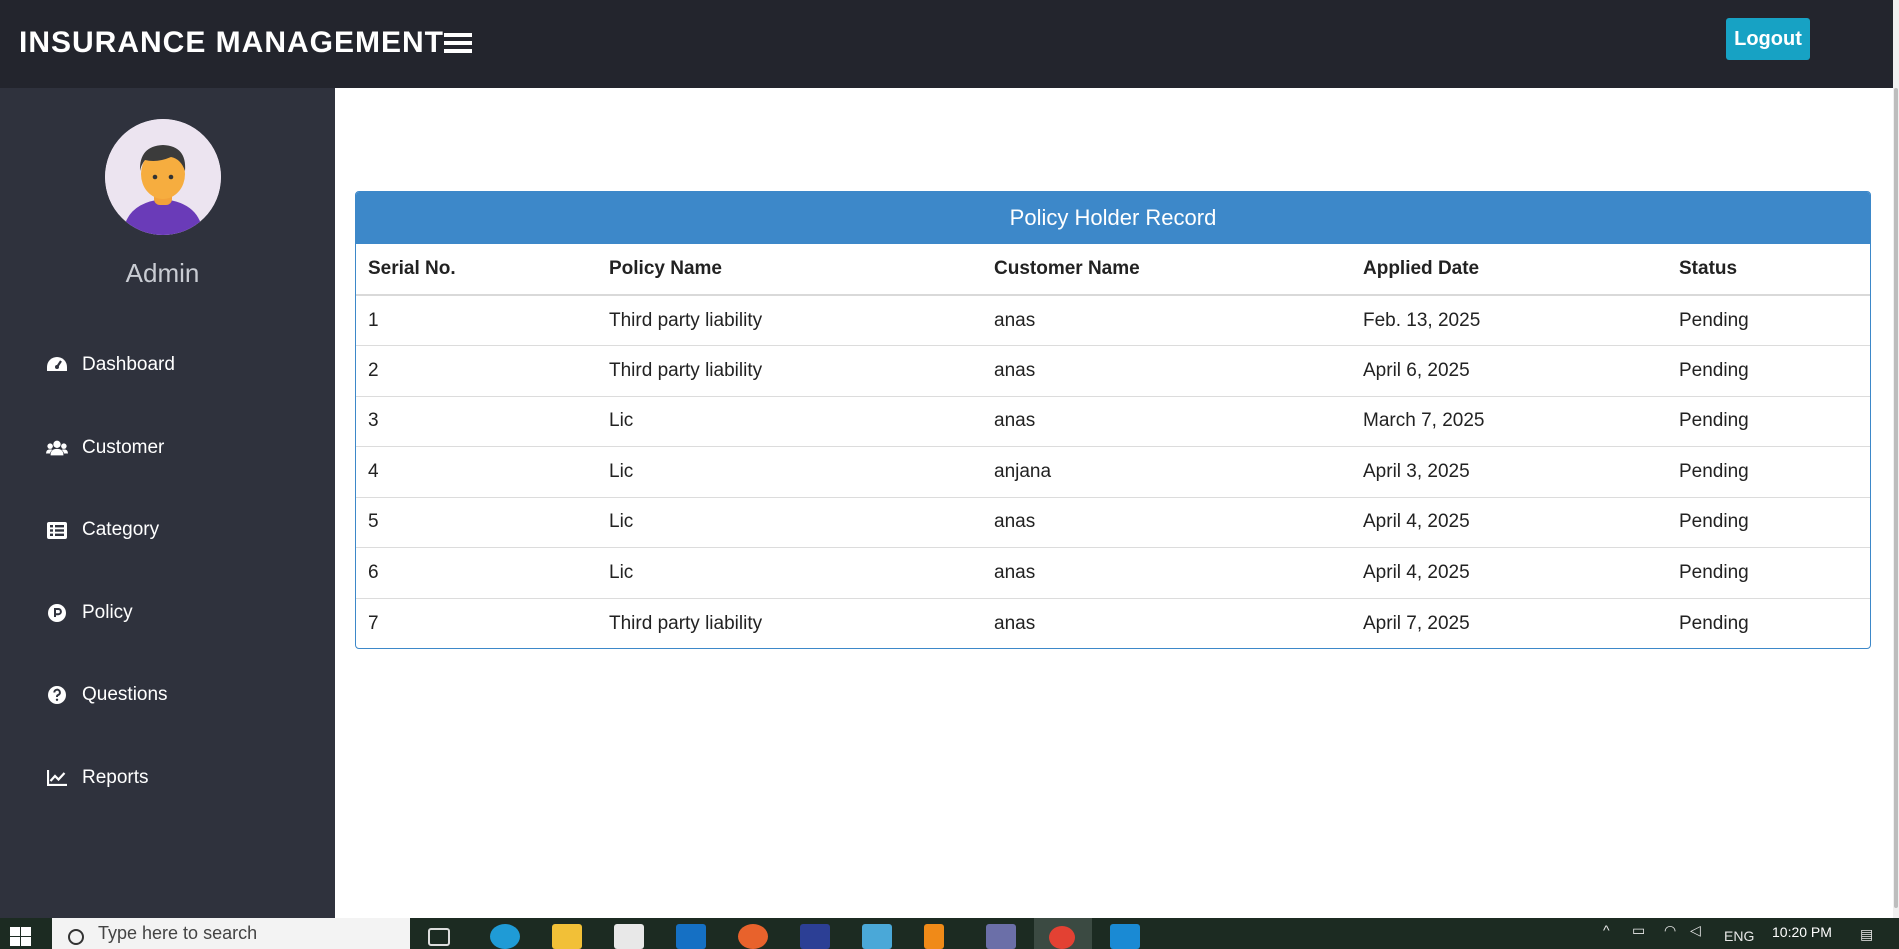 The image size is (1899, 949). What do you see at coordinates (57, 530) in the screenshot?
I see `list-icon` at bounding box center [57, 530].